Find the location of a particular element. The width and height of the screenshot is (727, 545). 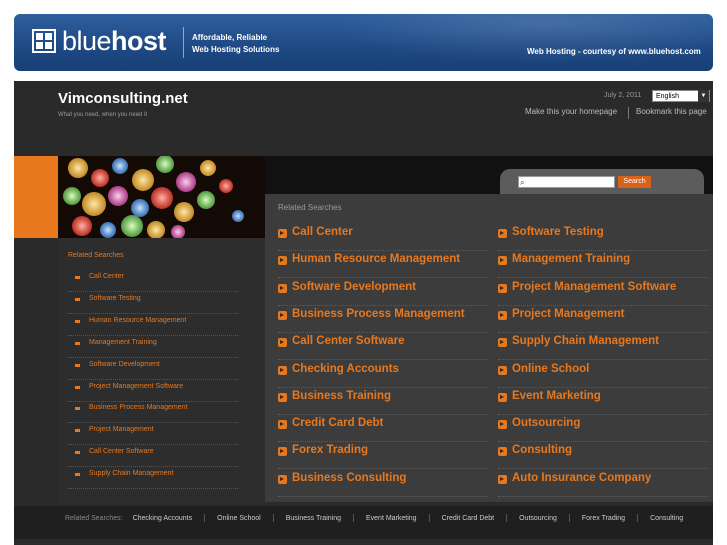

footer-link-forex-trading: Forex Trading is located at coordinates (603, 518).